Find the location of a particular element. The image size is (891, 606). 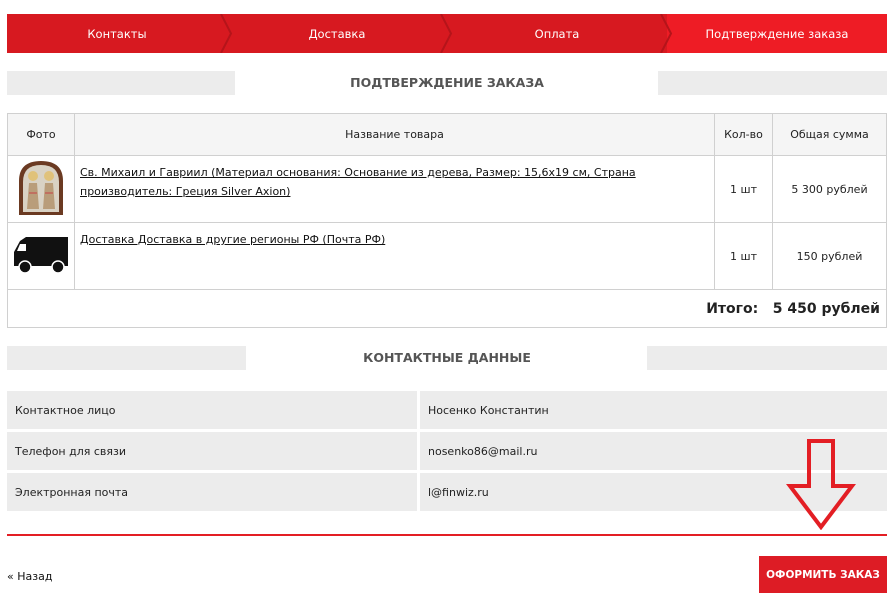

step-delivery: Доставка is located at coordinates (340, 33).